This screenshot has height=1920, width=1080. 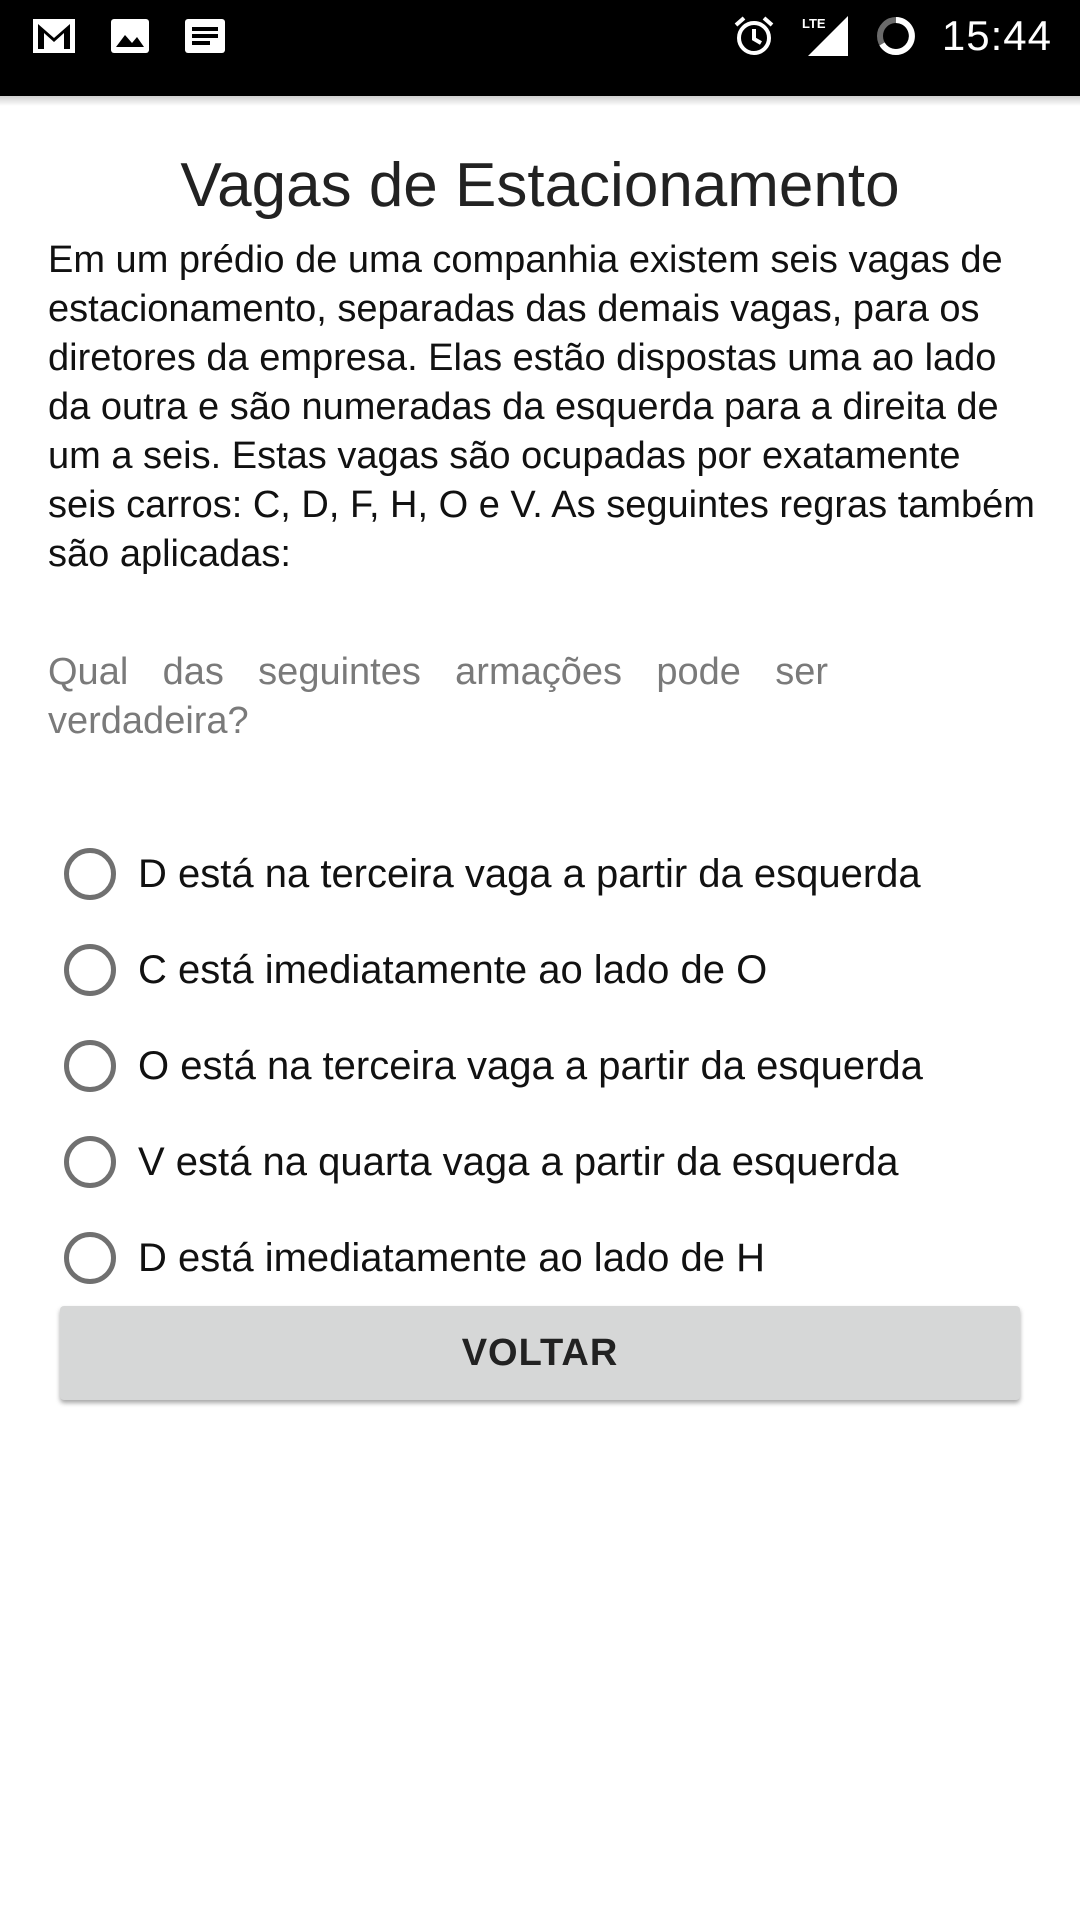 I want to click on alarm-icon, so click(x=754, y=35).